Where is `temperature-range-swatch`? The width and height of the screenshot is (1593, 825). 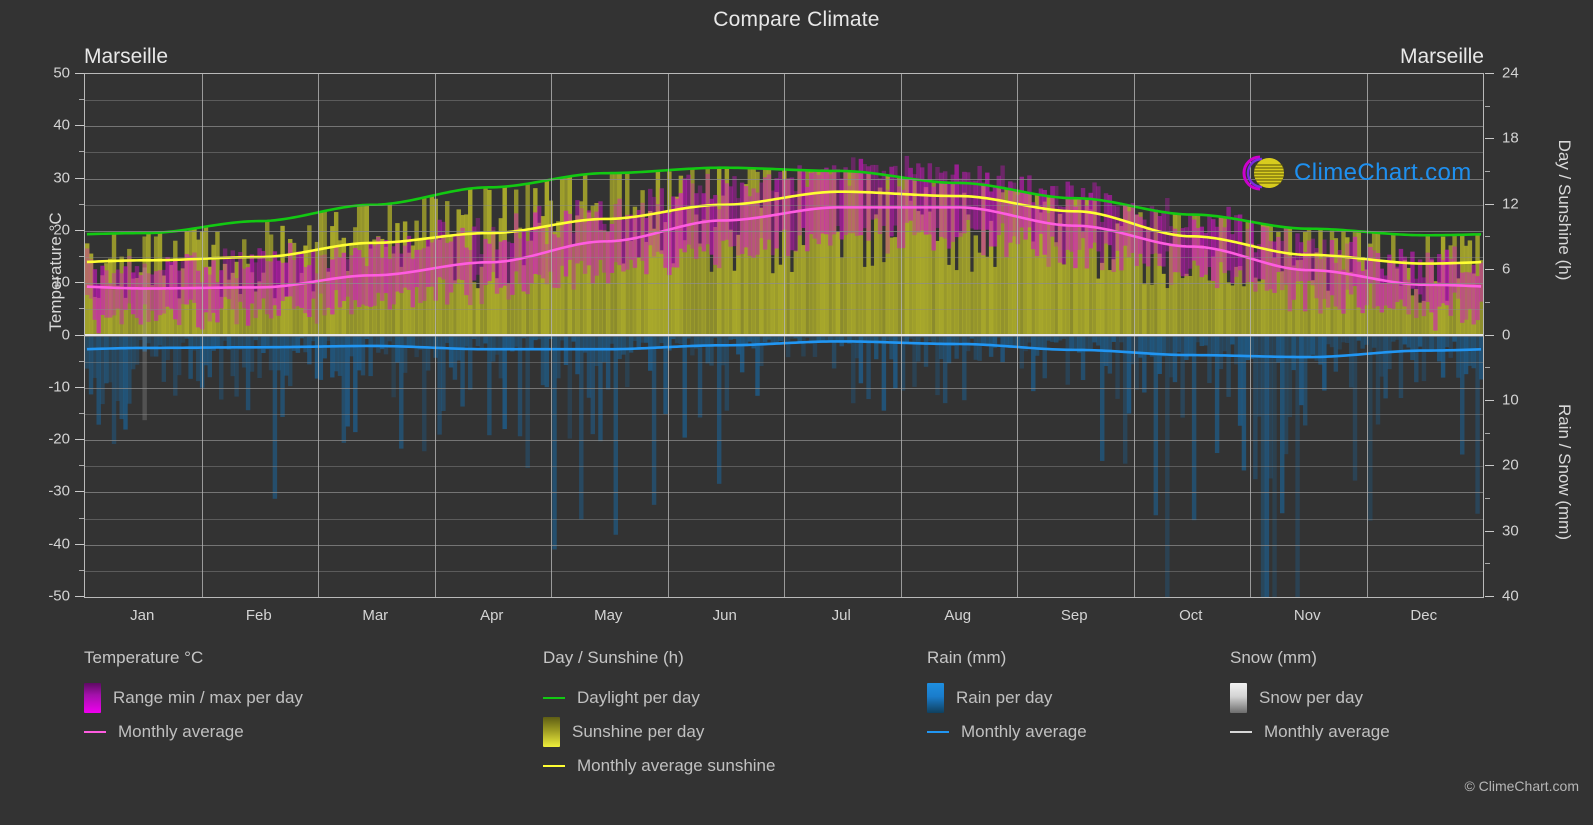 temperature-range-swatch is located at coordinates (92, 698).